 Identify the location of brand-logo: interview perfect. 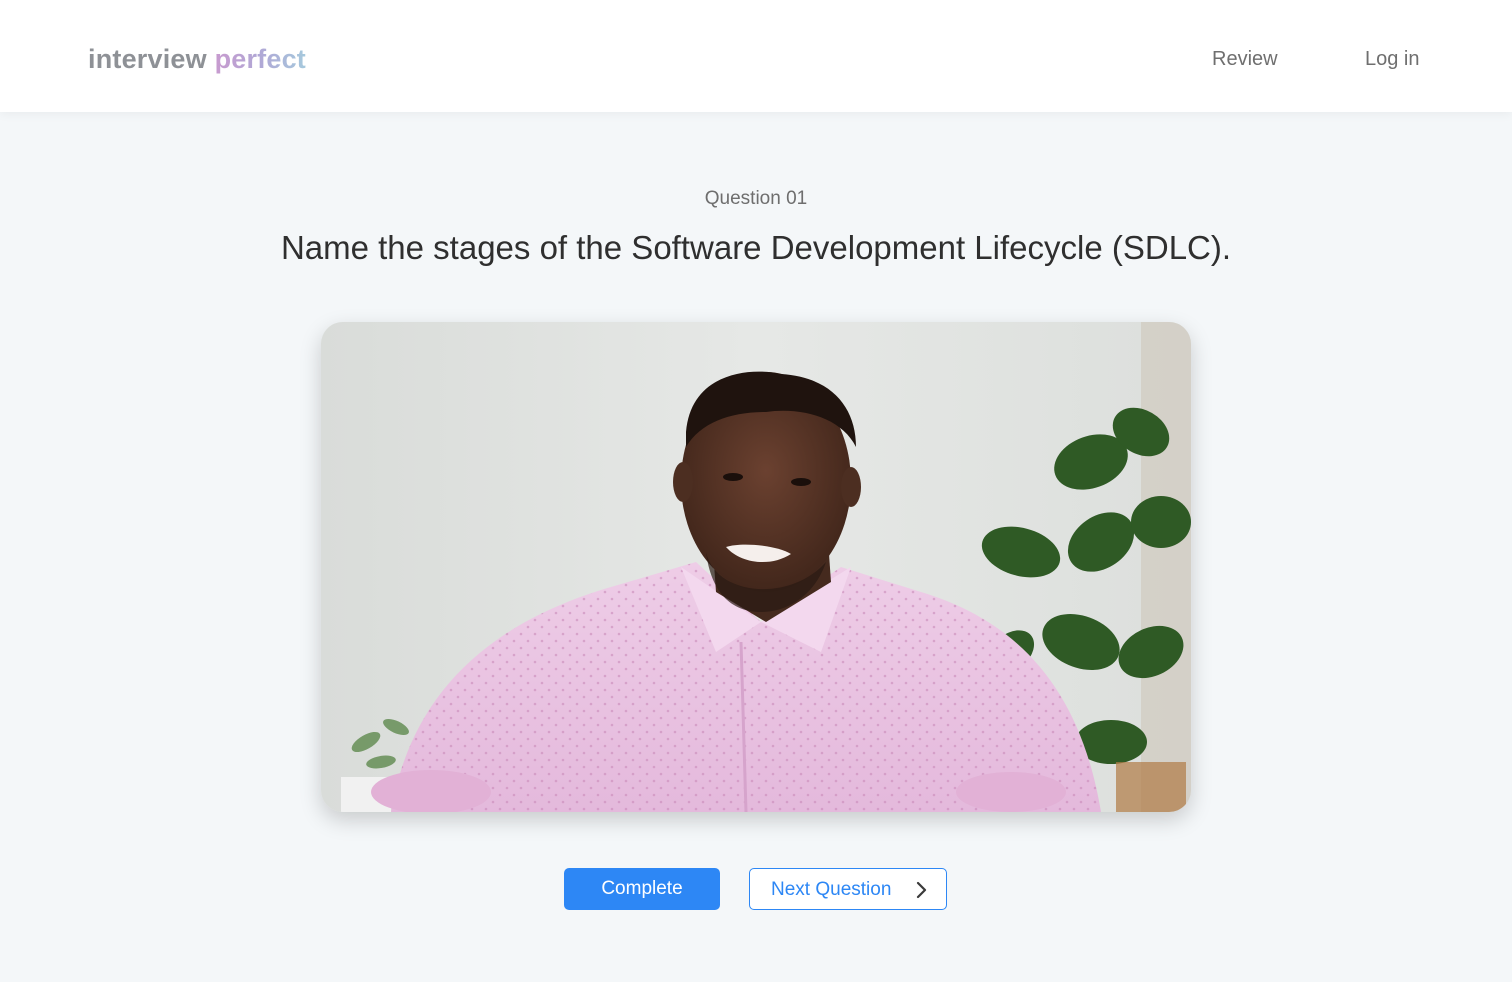
(197, 59).